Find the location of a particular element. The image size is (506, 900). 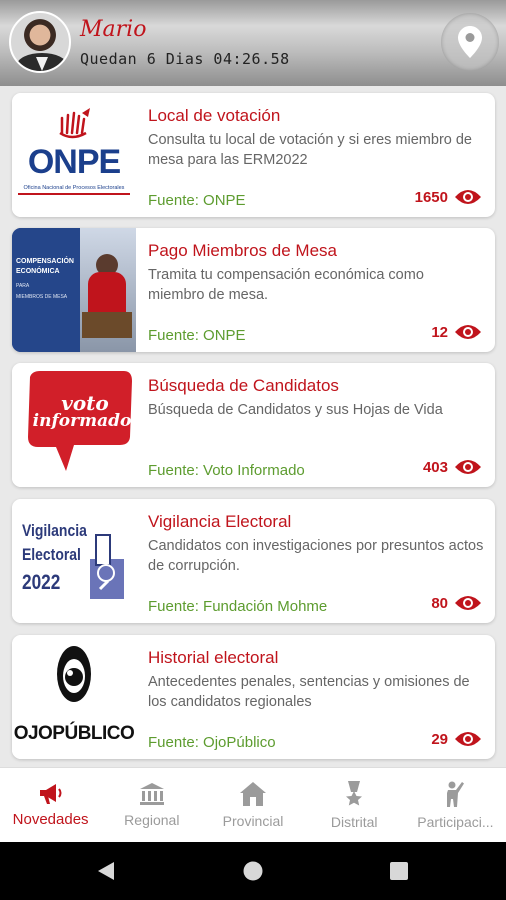

medal-icon is located at coordinates (354, 793).